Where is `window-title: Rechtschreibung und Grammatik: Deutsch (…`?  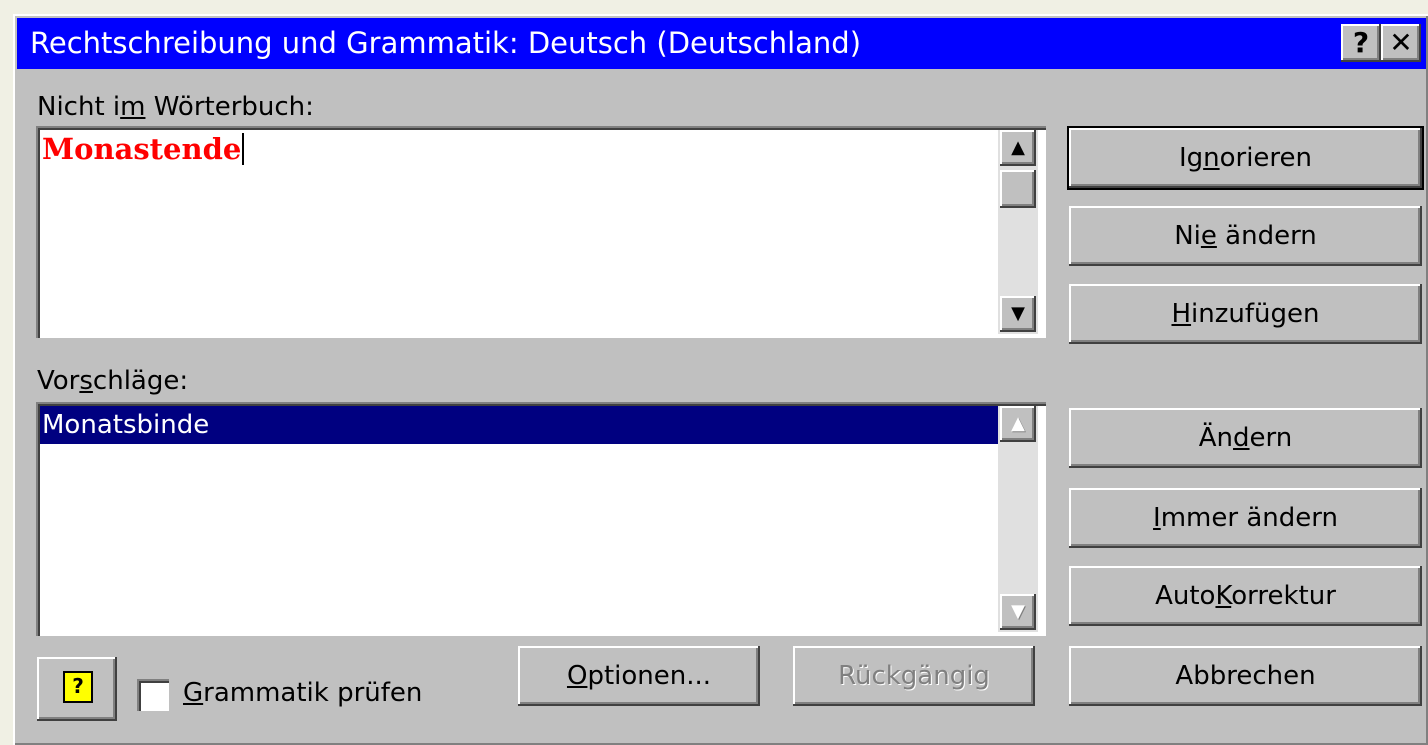 window-title: Rechtschreibung und Grammatik: Deutsch (… is located at coordinates (446, 43).